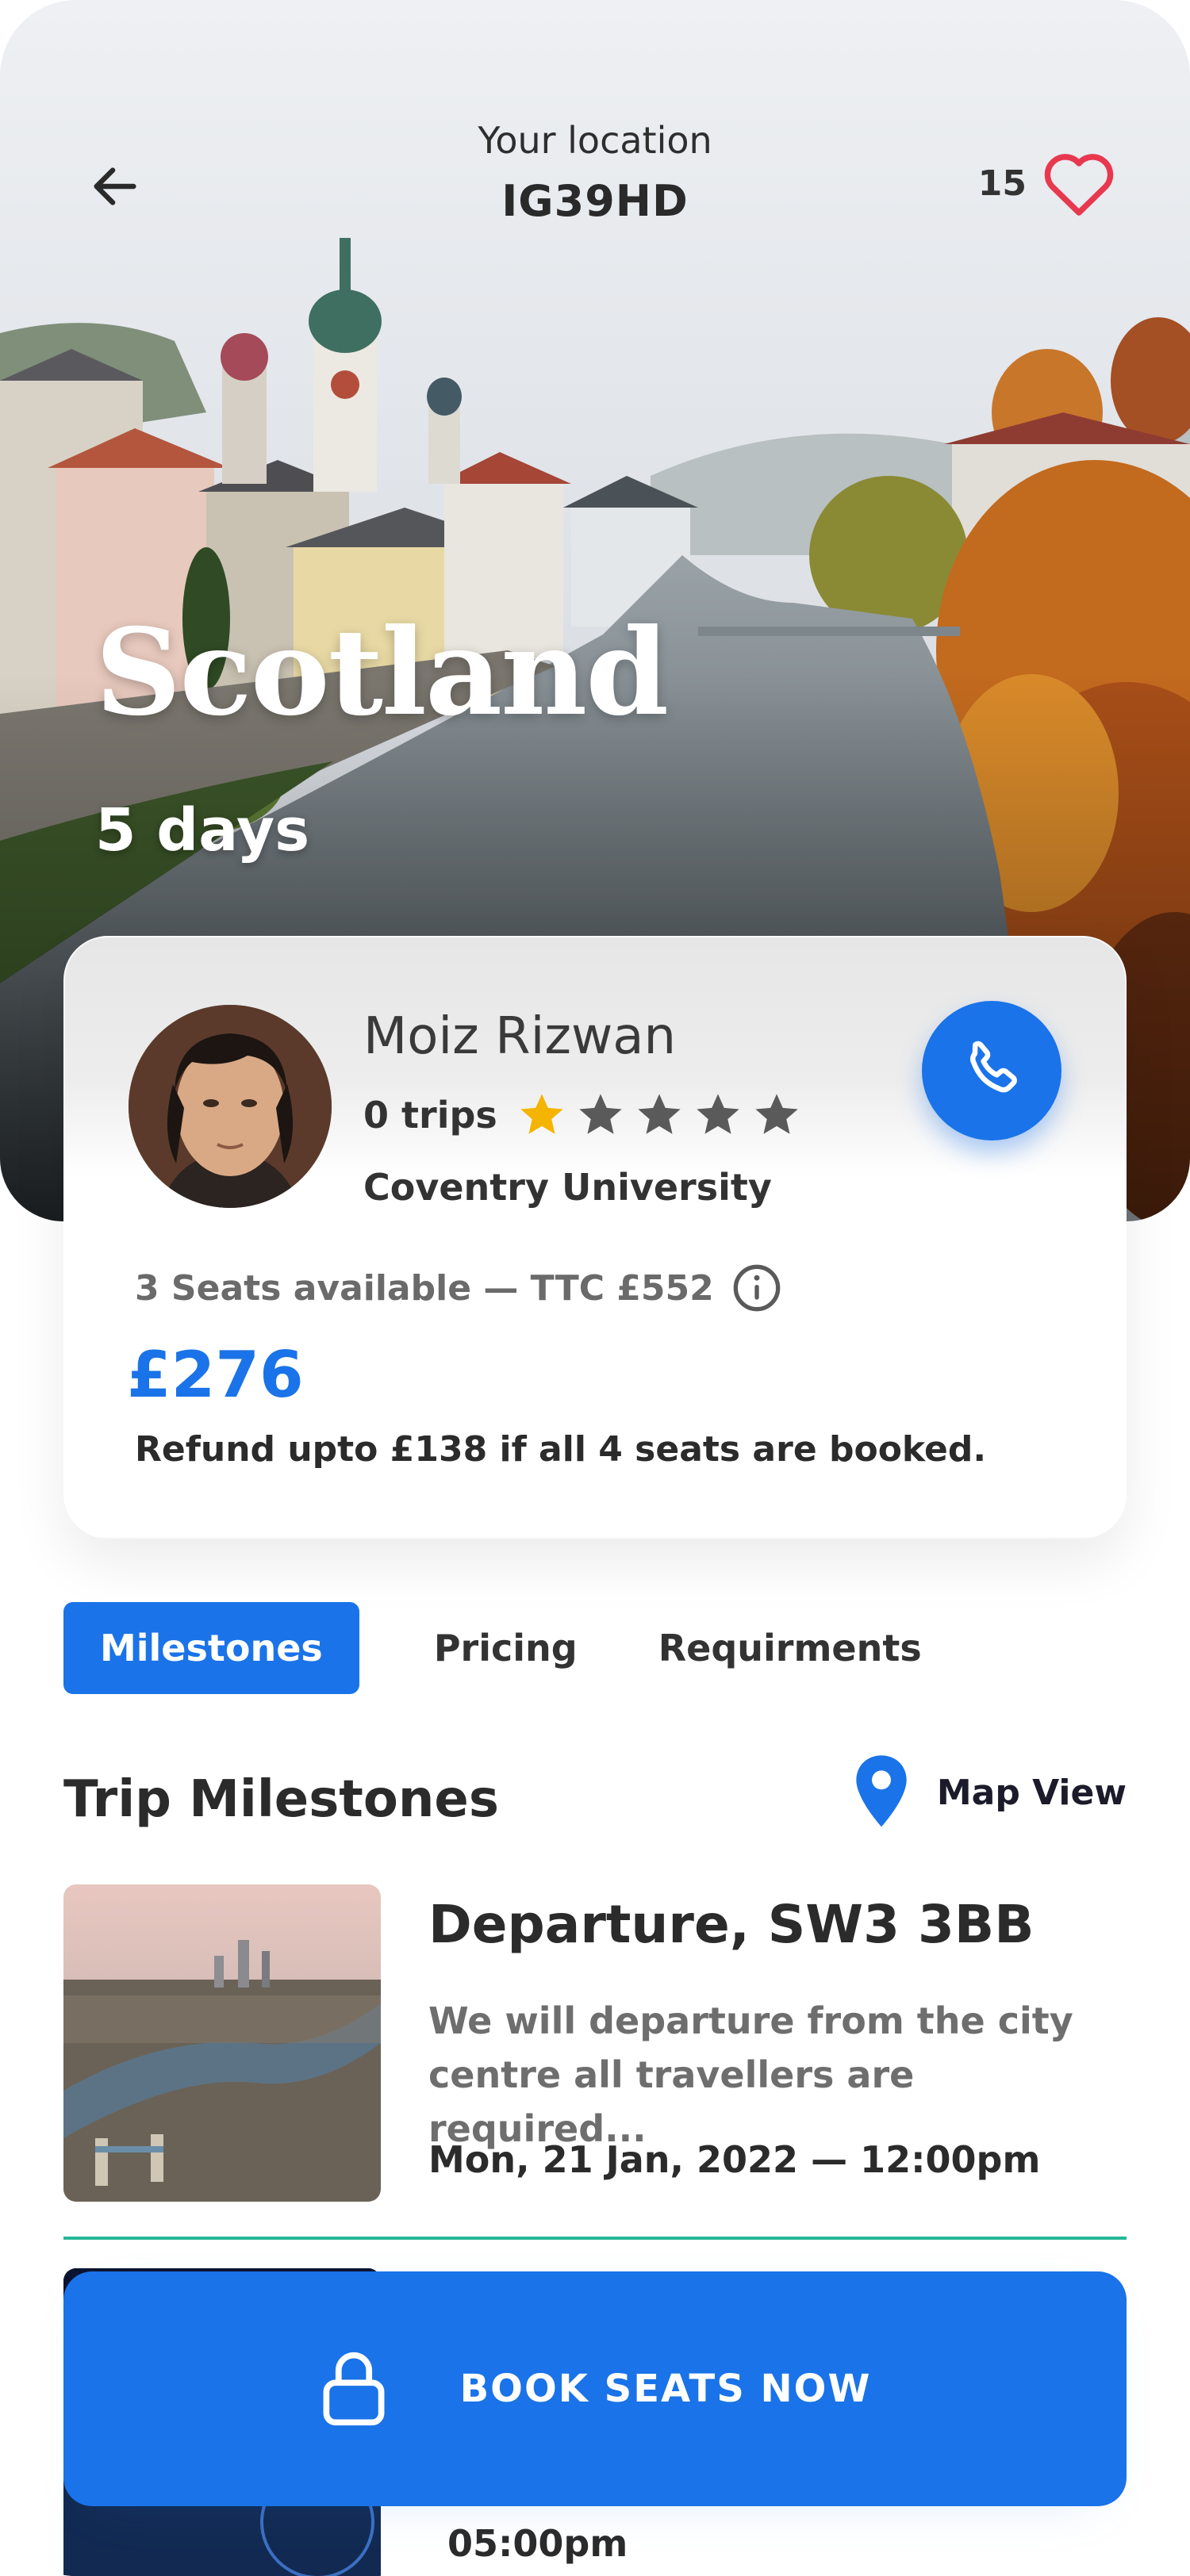 The width and height of the screenshot is (1190, 2576). Describe the element at coordinates (537, 2544) in the screenshot. I see `milestone-time: 05:00pm` at that location.